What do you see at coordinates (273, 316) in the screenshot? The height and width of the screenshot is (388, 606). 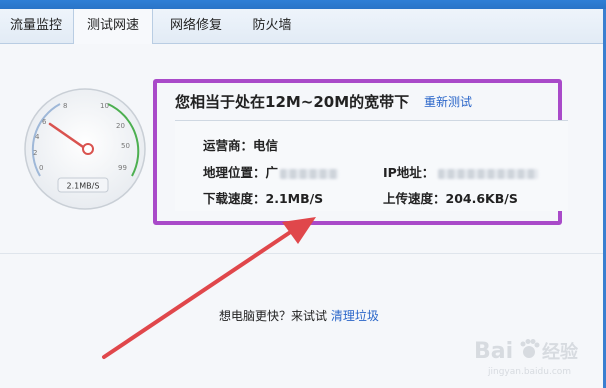 I see `promo-text: 想电脑更快？来试试` at bounding box center [273, 316].